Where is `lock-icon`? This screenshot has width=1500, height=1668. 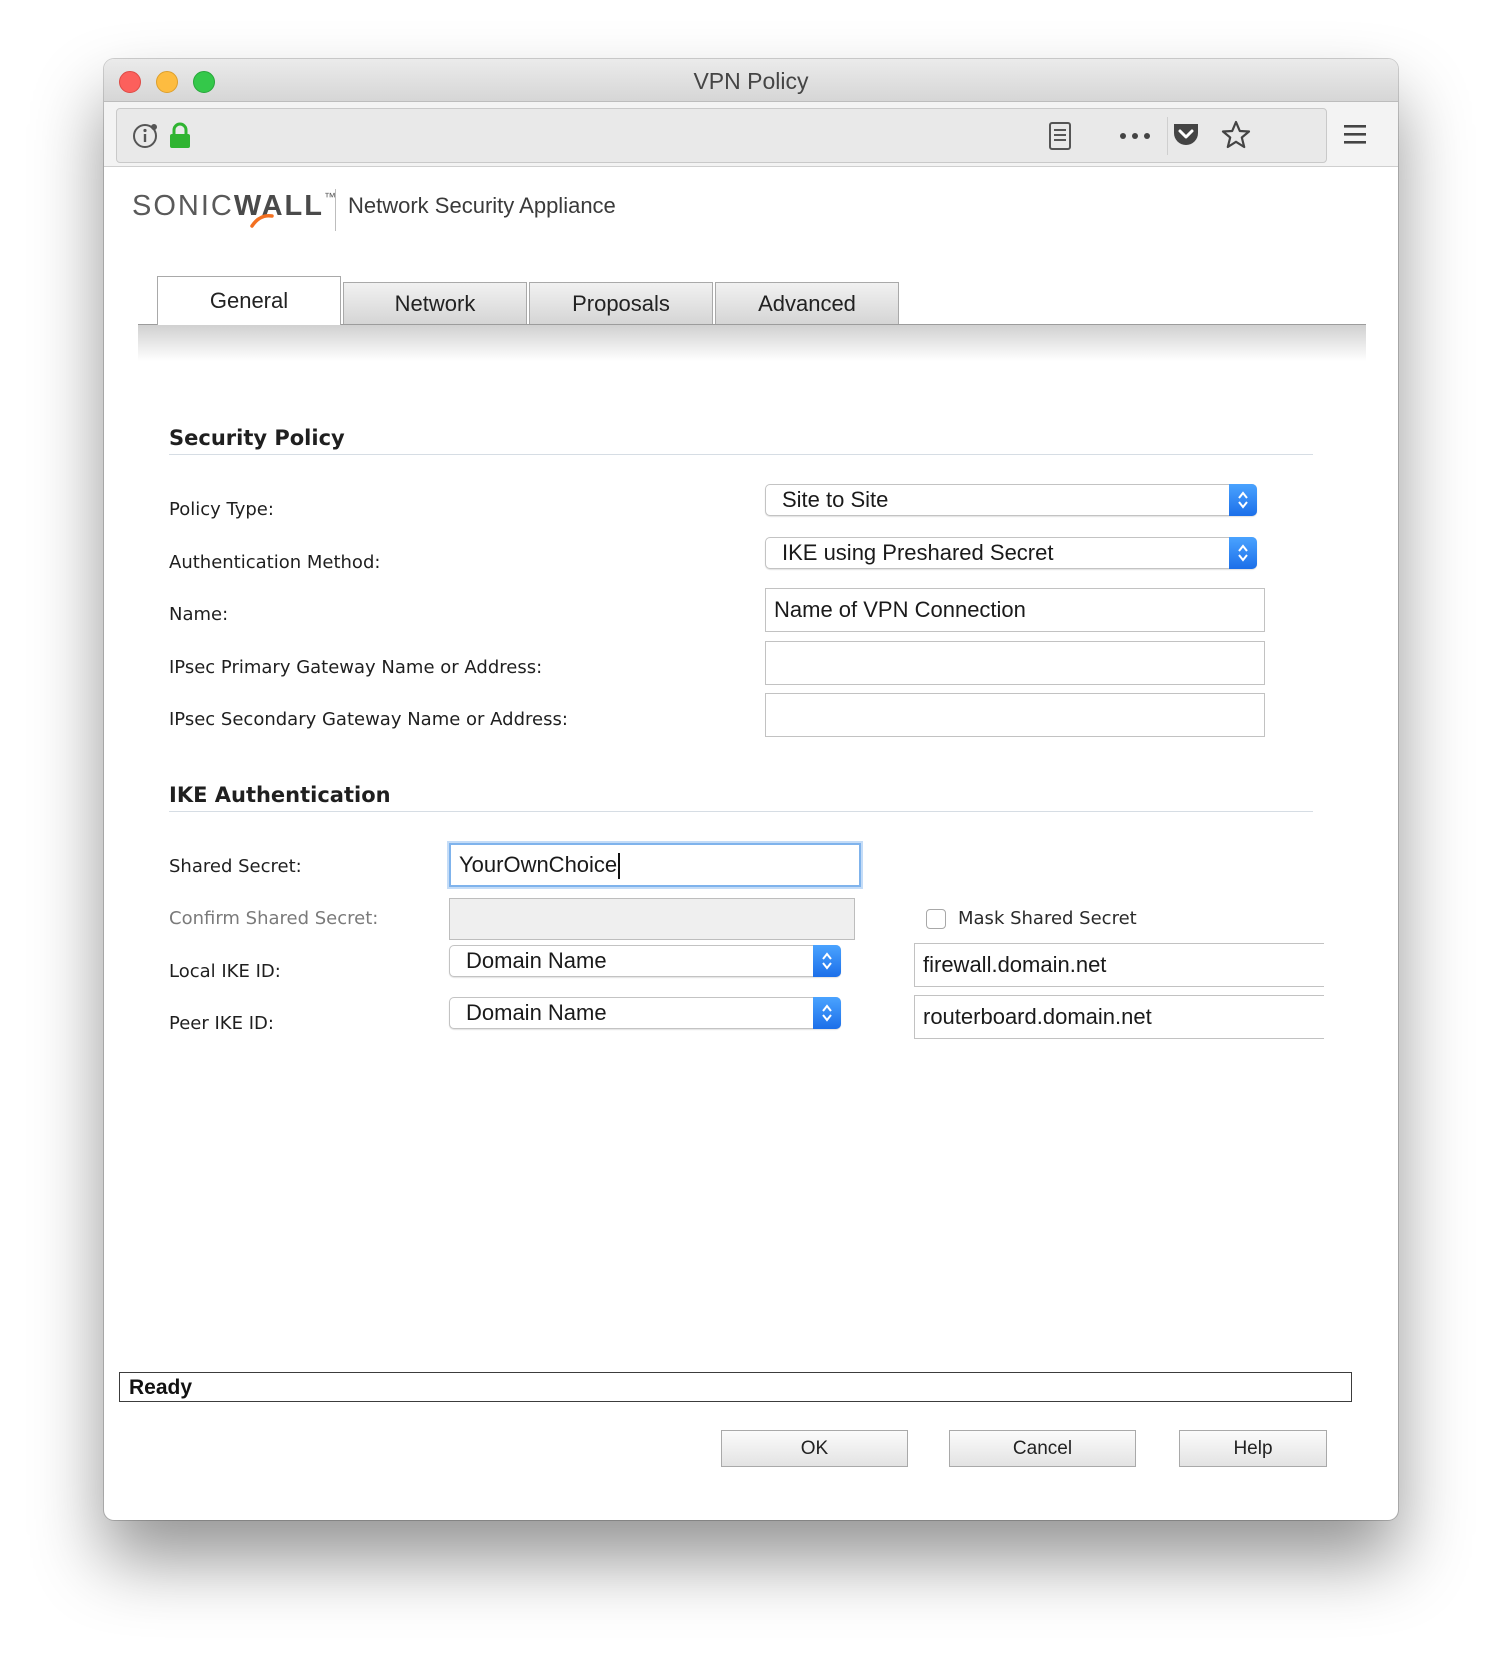 lock-icon is located at coordinates (180, 136).